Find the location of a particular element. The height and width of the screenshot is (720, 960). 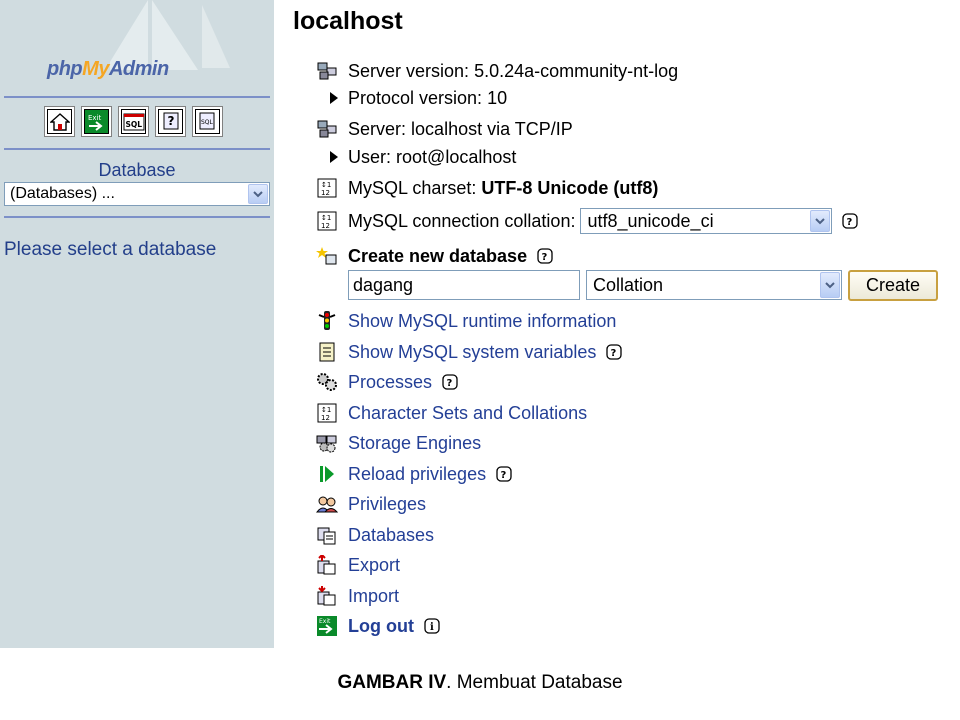

user-label: User: is located at coordinates (370, 156).